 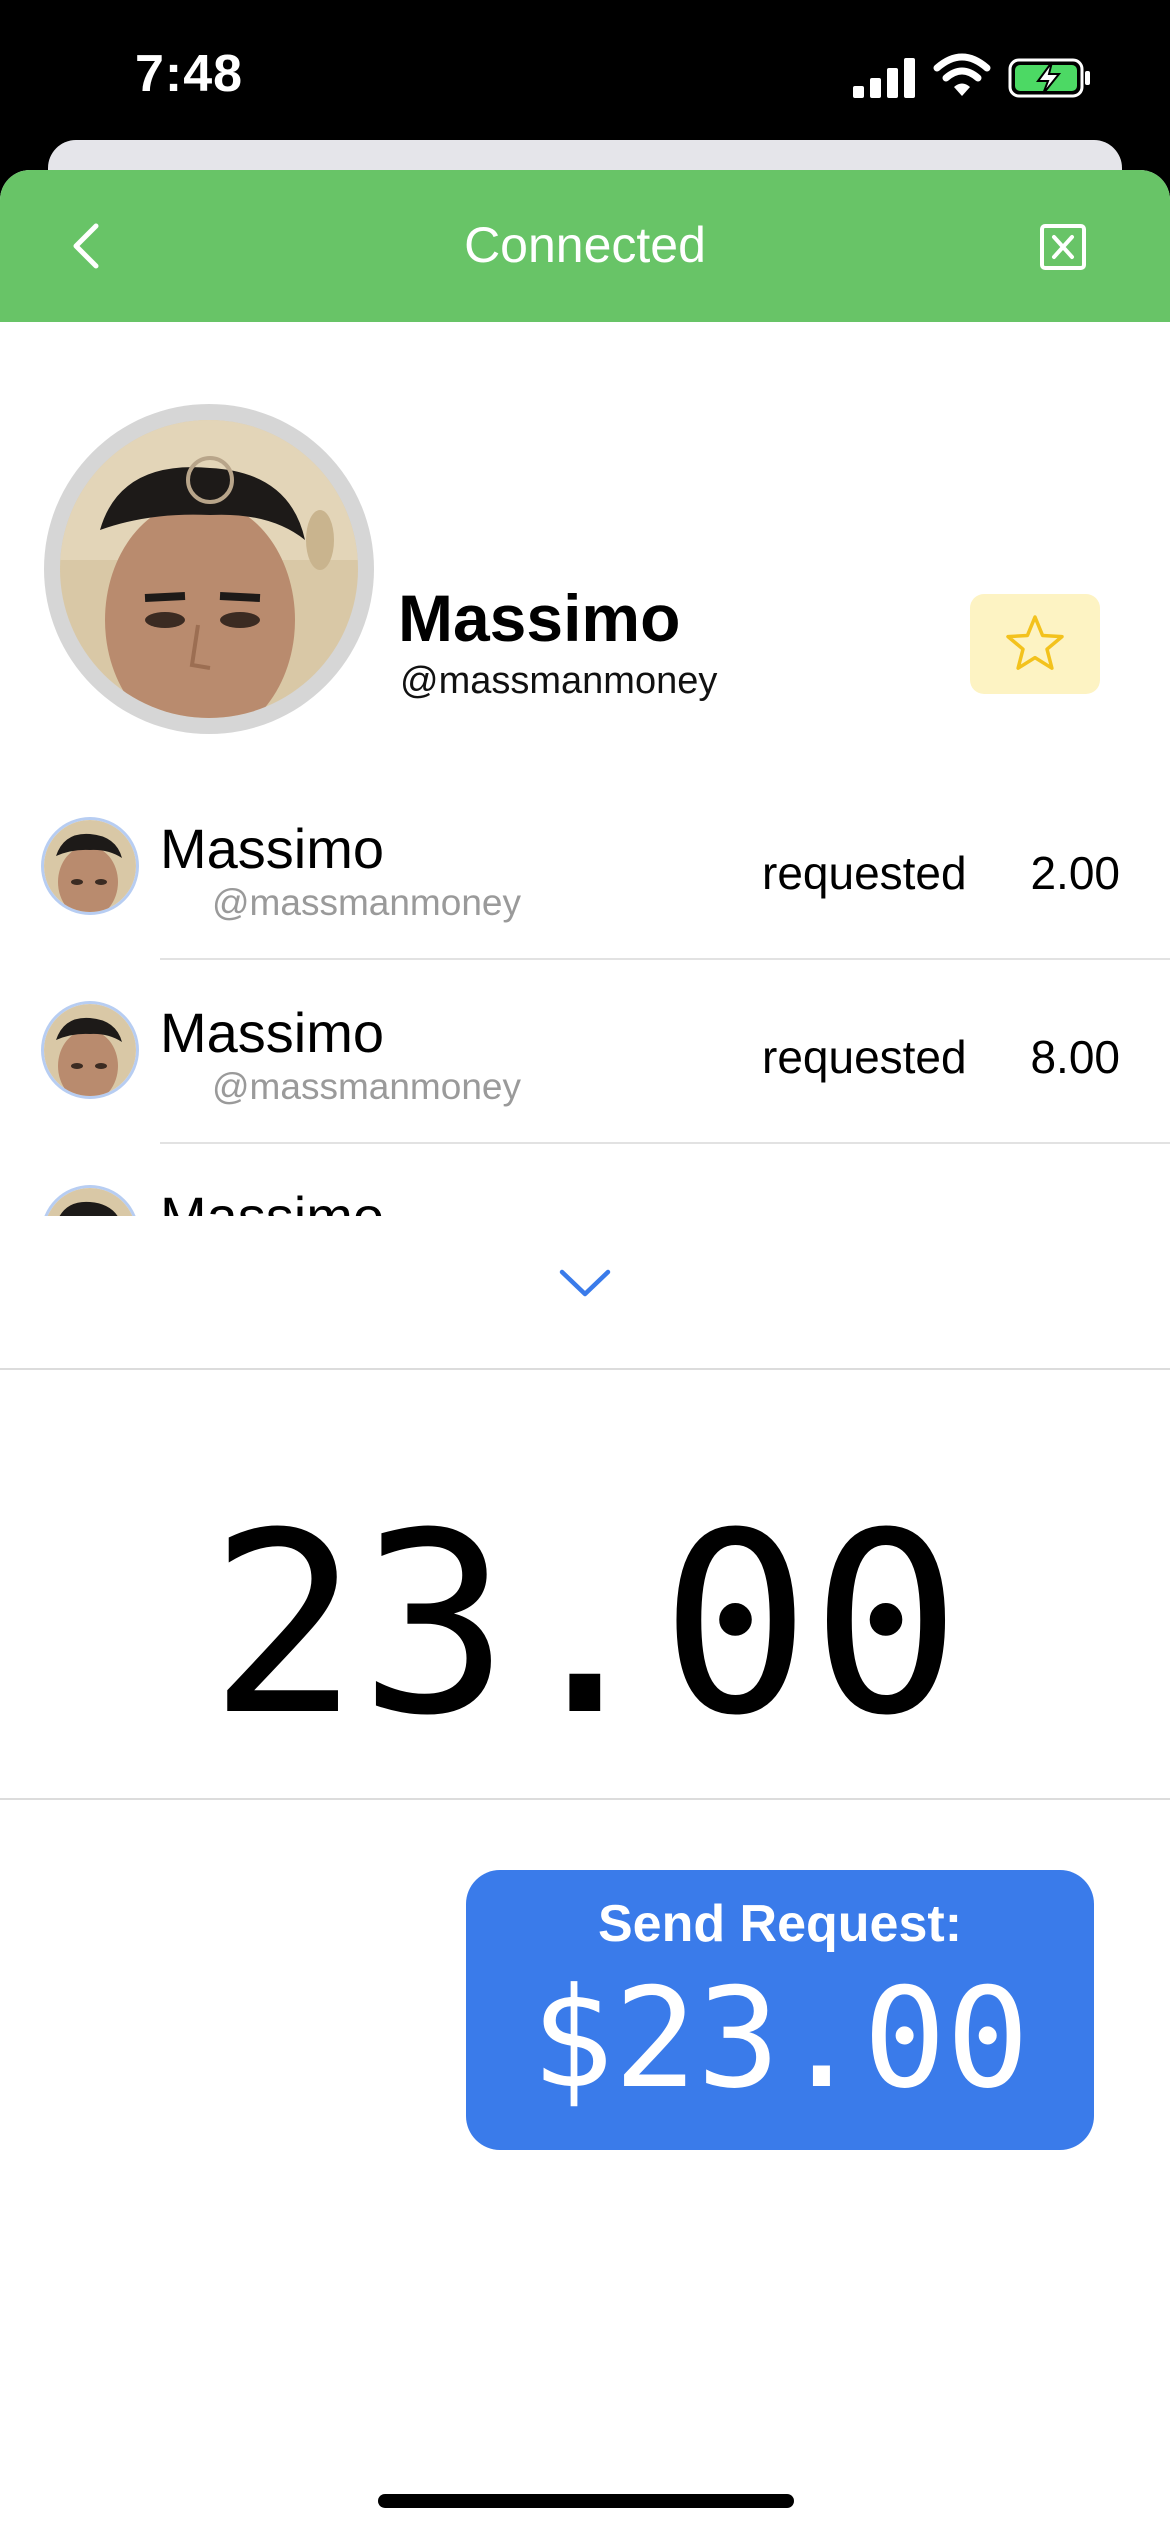 I want to click on transaction-row: Massimo @massmanmoney requested 2.00, so click(x=585, y=868).